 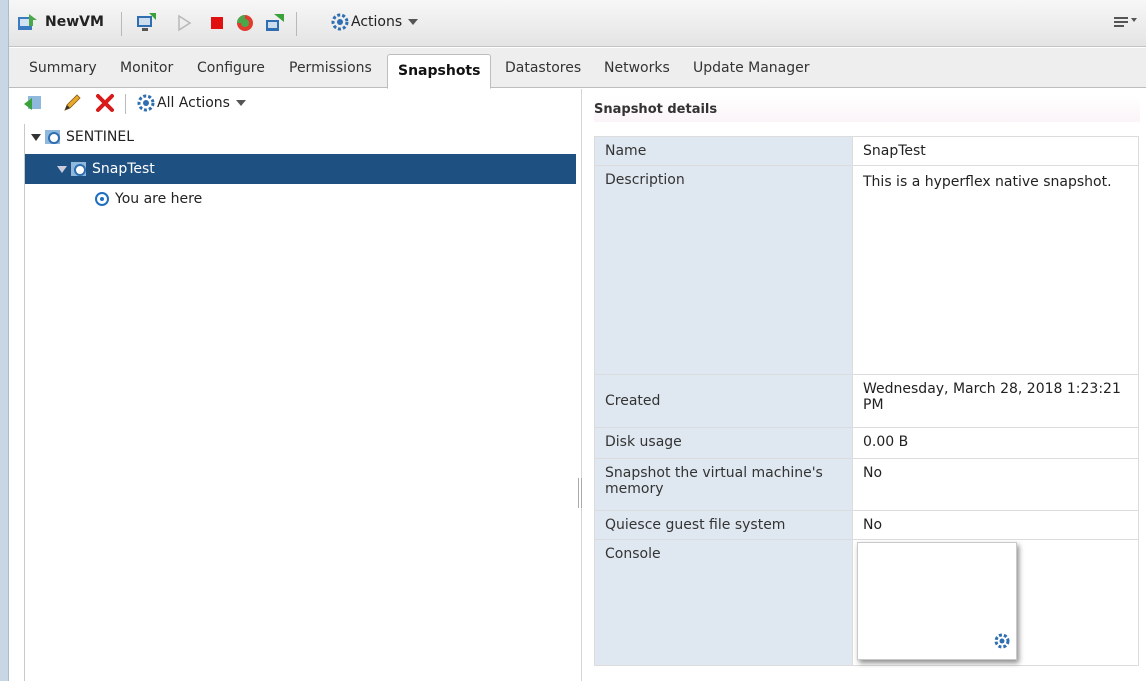 What do you see at coordinates (300, 137) in the screenshot?
I see `tree-row-root: SENTINEL` at bounding box center [300, 137].